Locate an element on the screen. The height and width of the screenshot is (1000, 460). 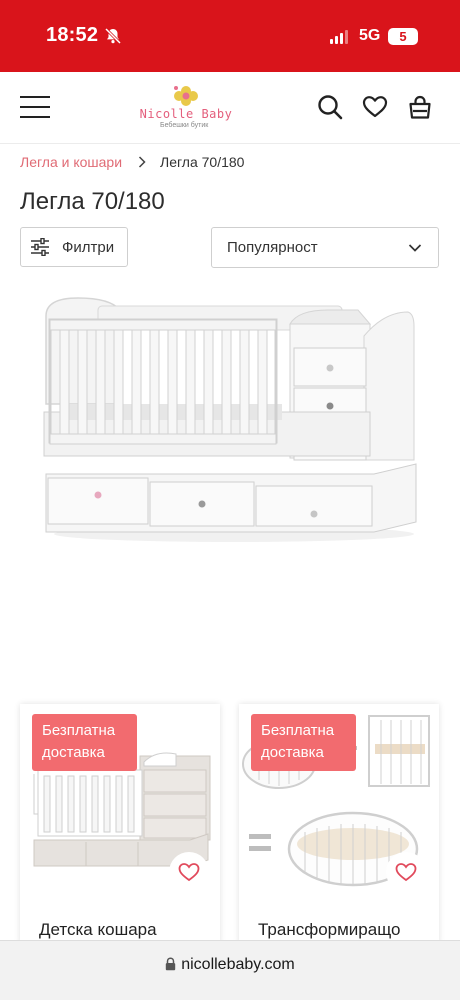
filter-button: Филтри is located at coordinates (74, 247).